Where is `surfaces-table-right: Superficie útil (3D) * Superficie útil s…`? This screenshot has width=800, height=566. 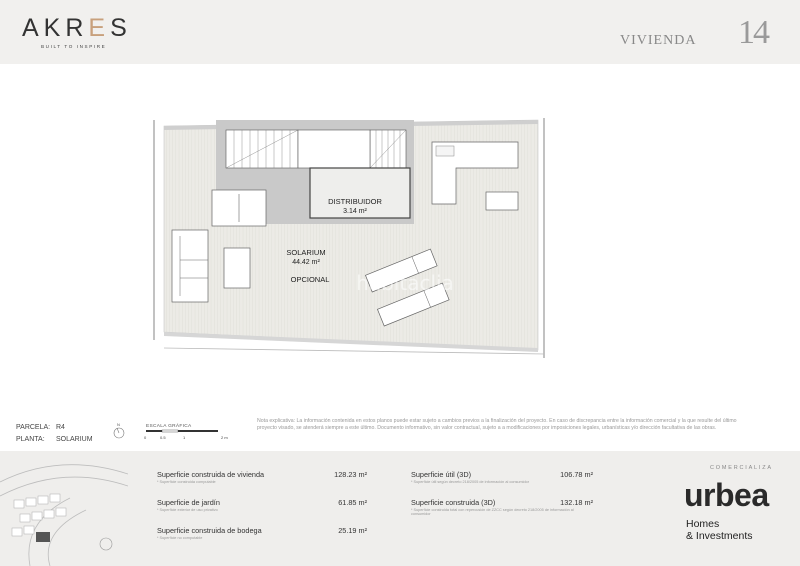 surfaces-table-right: Superficie útil (3D) * Superficie útil s… is located at coordinates (502, 498).